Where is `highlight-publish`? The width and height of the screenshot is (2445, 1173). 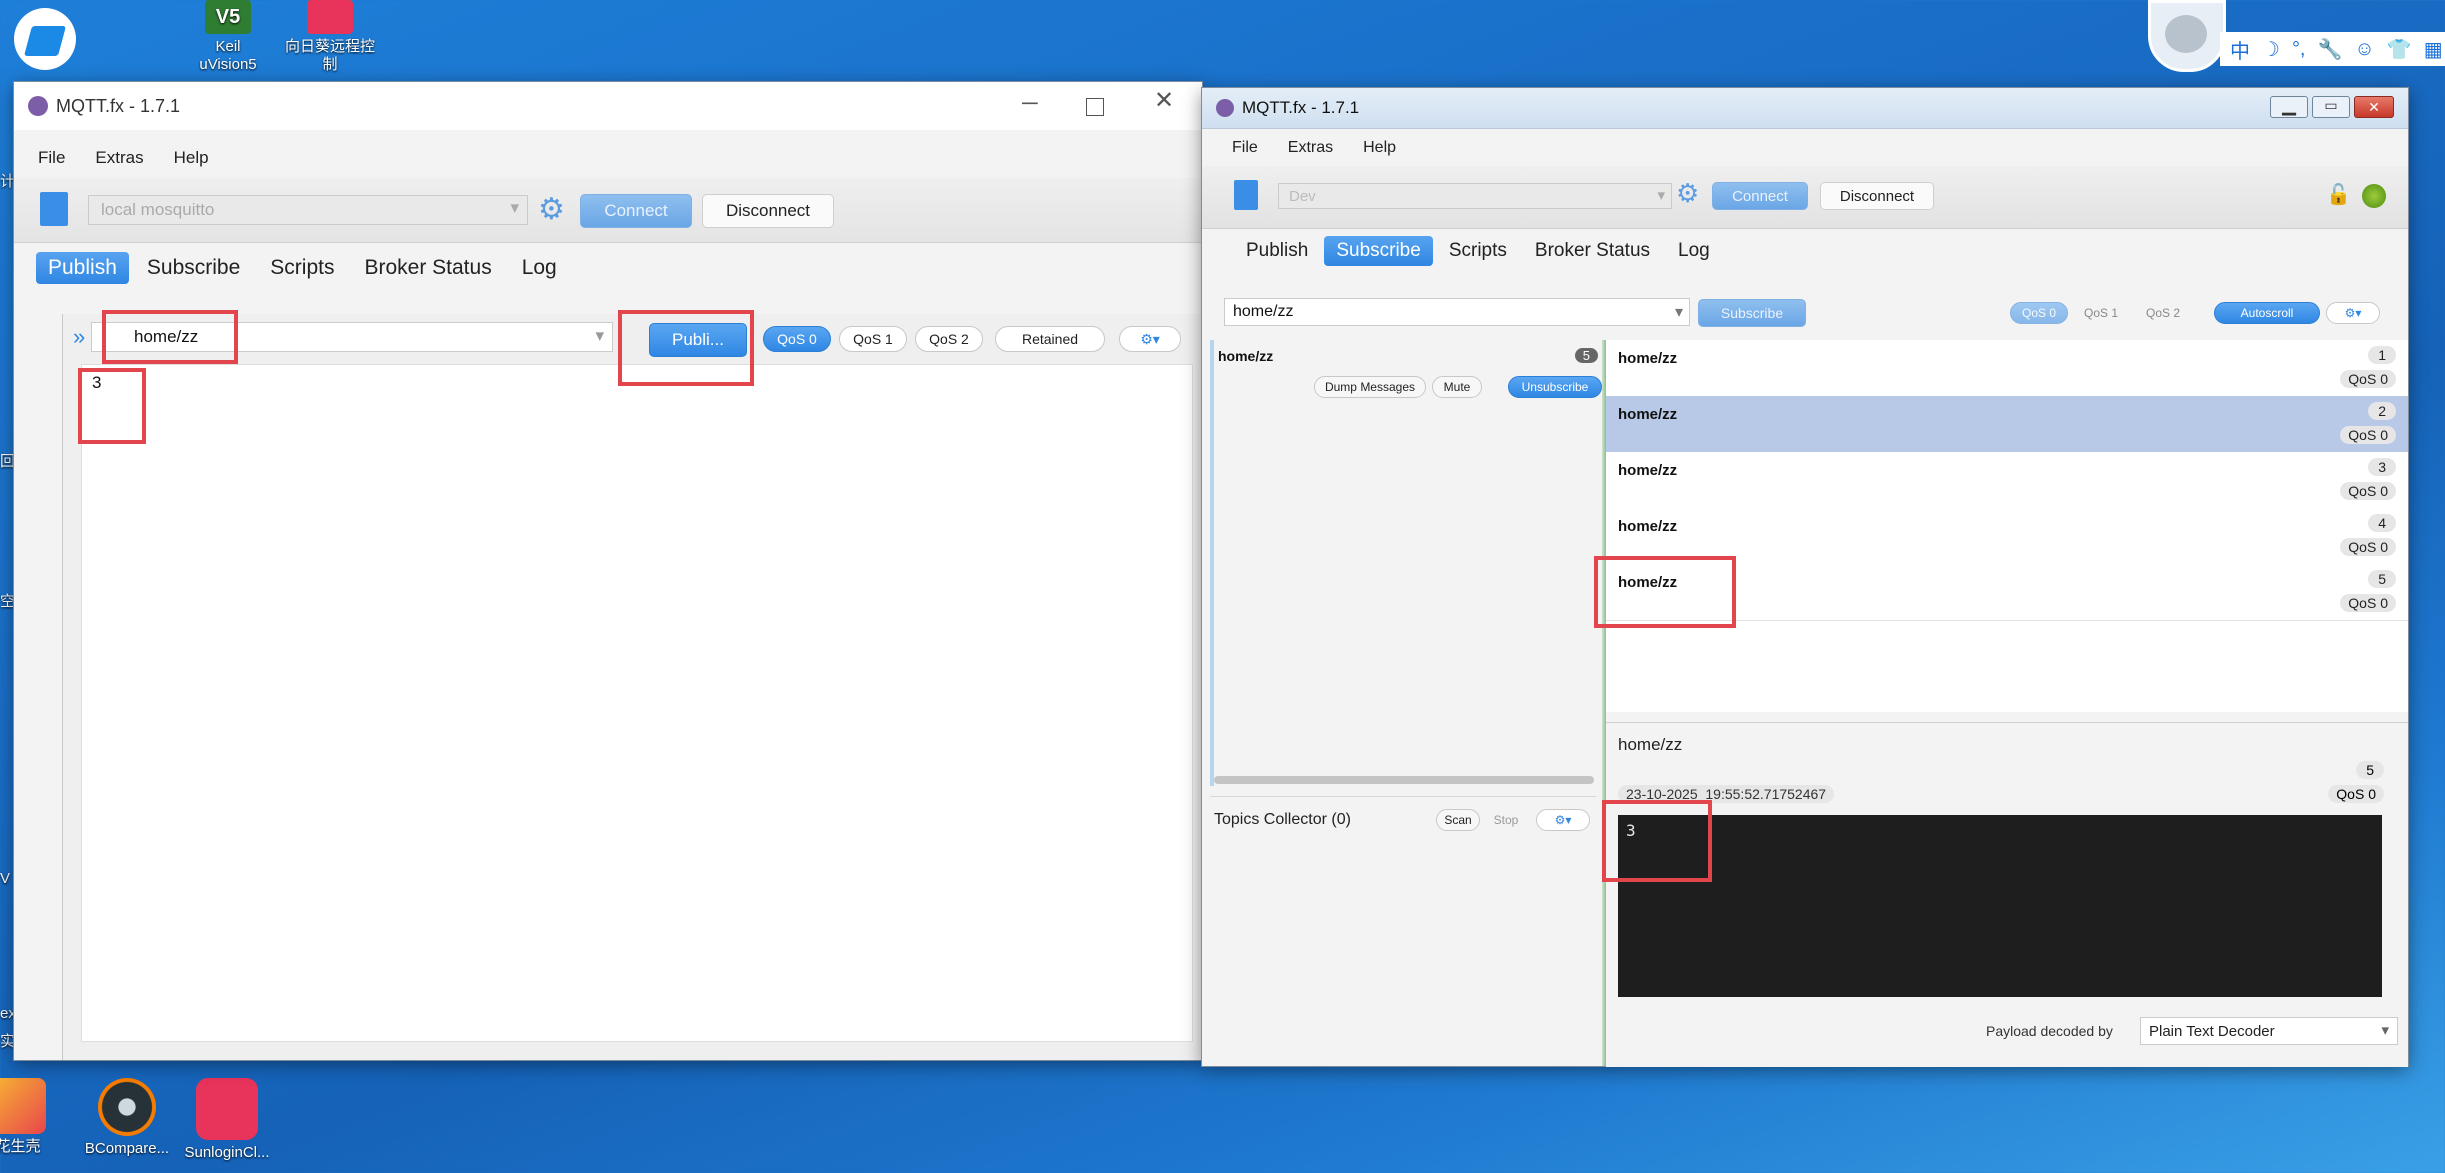
highlight-publish is located at coordinates (686, 348).